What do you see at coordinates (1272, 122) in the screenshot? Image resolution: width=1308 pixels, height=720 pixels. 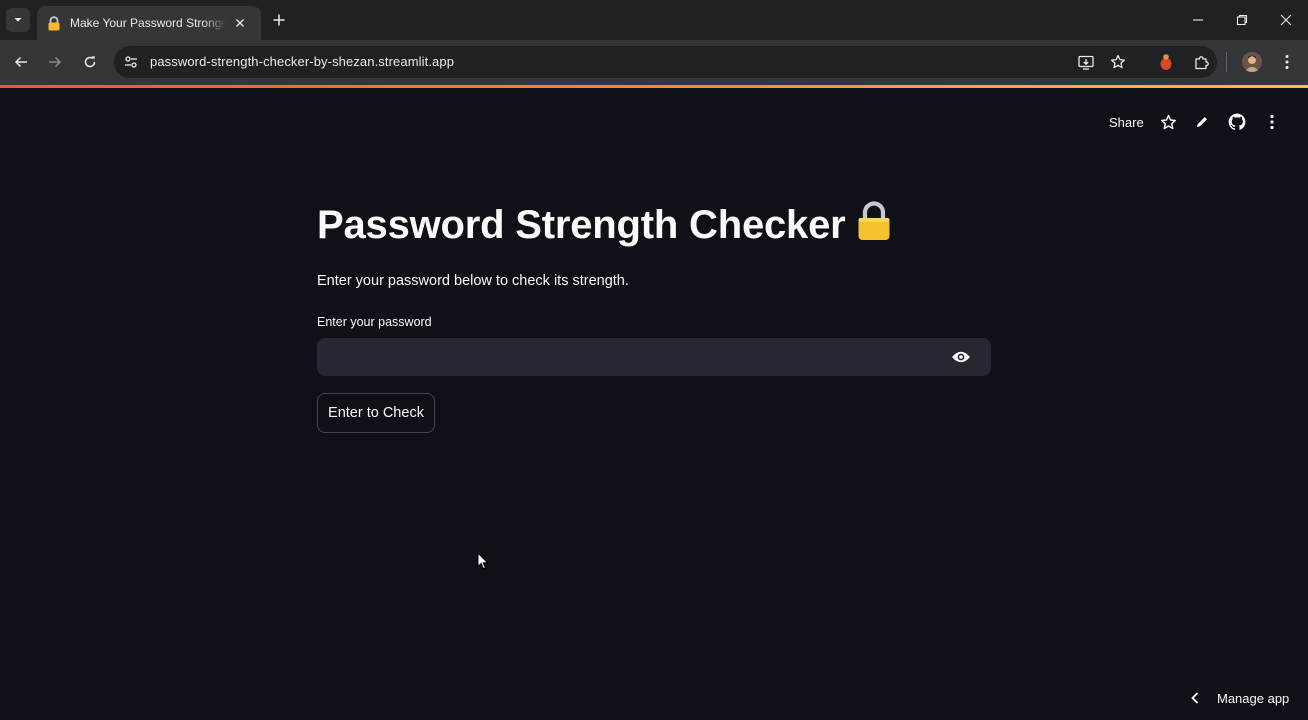 I see `more-vertical-icon` at bounding box center [1272, 122].